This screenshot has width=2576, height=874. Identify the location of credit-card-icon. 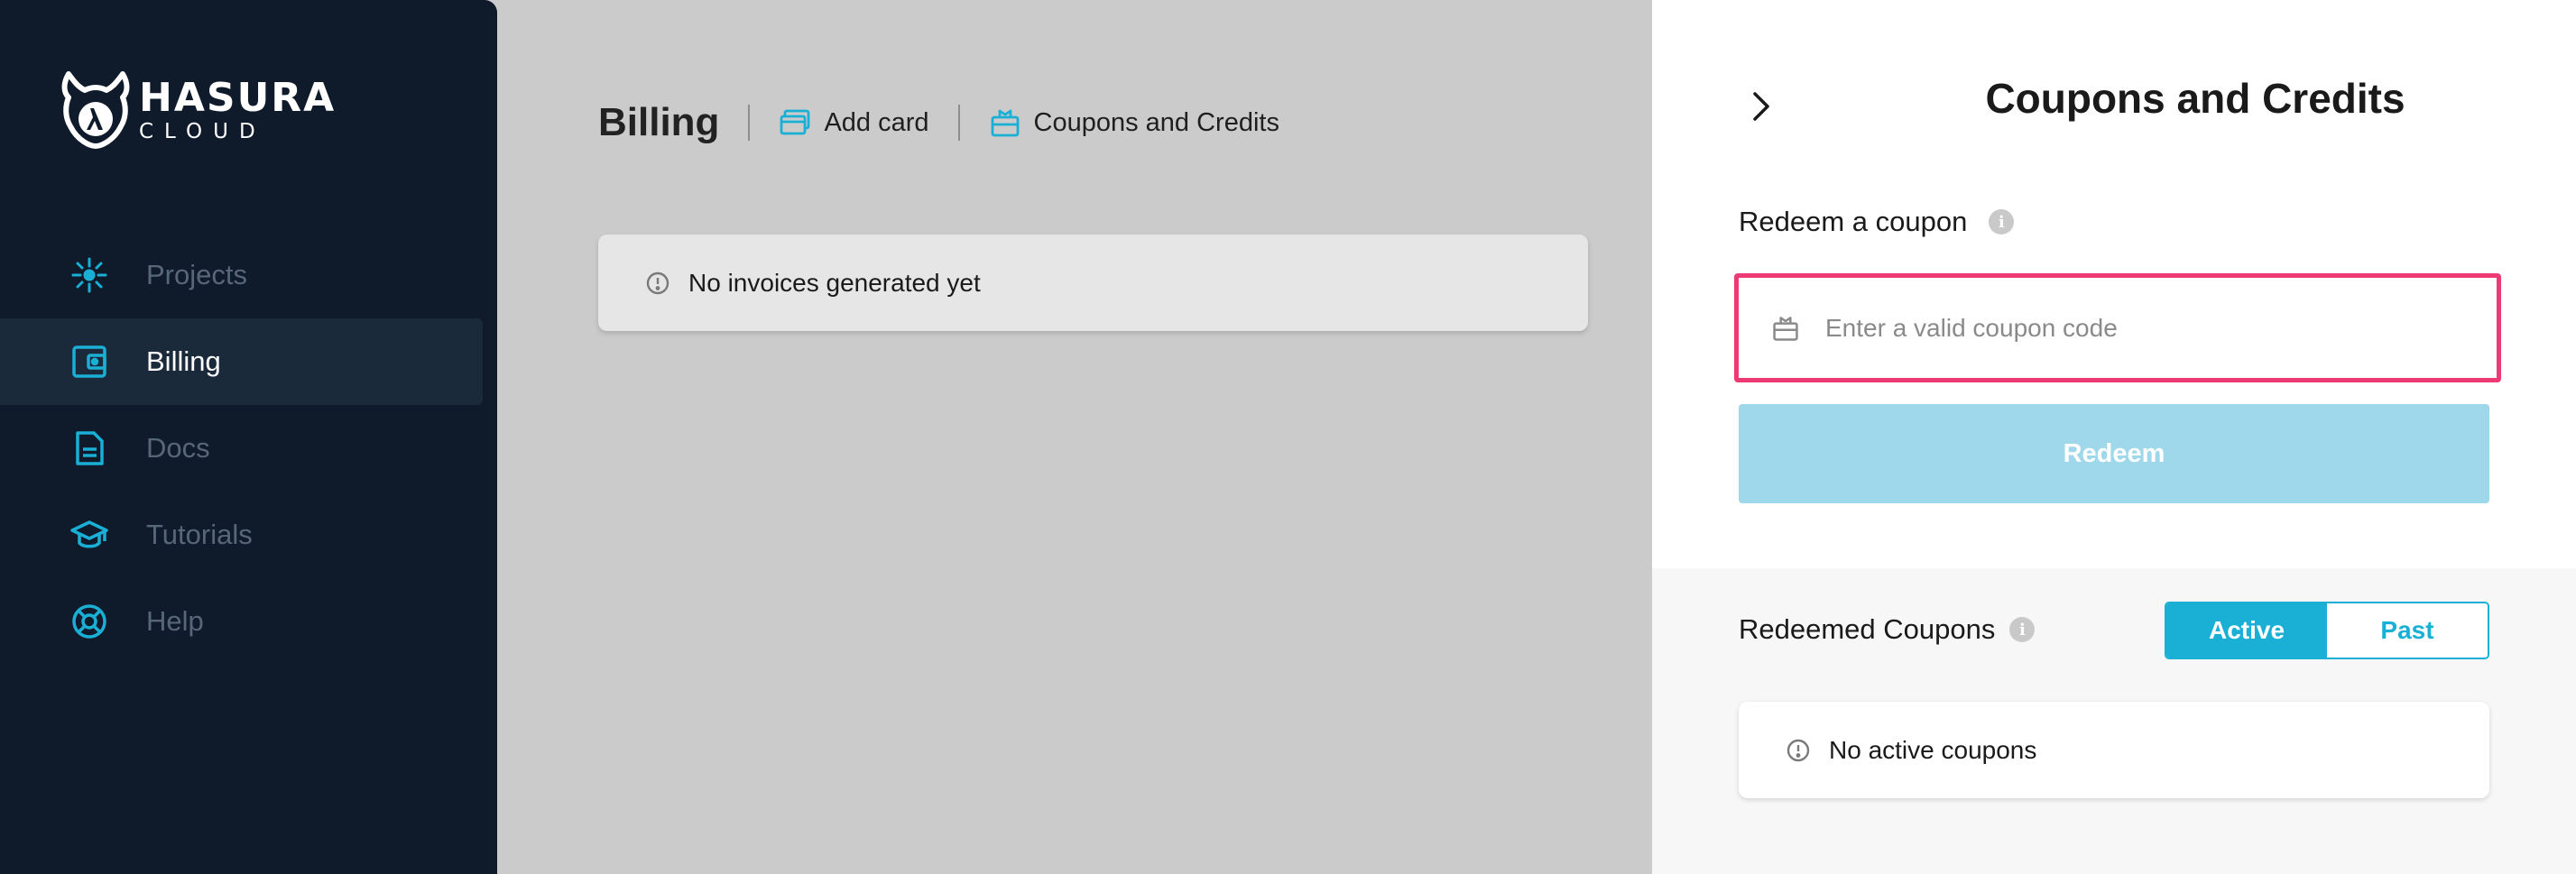
(795, 122).